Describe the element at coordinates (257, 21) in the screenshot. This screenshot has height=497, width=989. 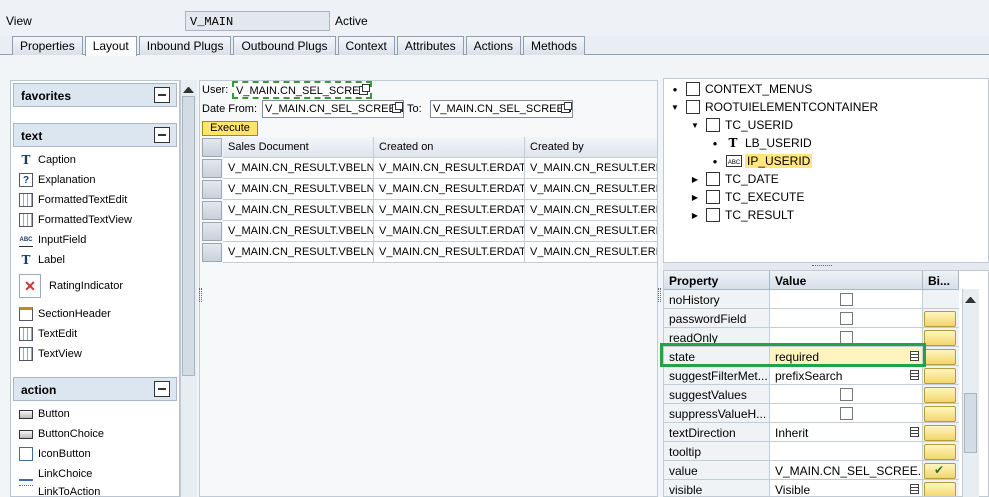
I see `view-name-field: V_MAIN` at that location.